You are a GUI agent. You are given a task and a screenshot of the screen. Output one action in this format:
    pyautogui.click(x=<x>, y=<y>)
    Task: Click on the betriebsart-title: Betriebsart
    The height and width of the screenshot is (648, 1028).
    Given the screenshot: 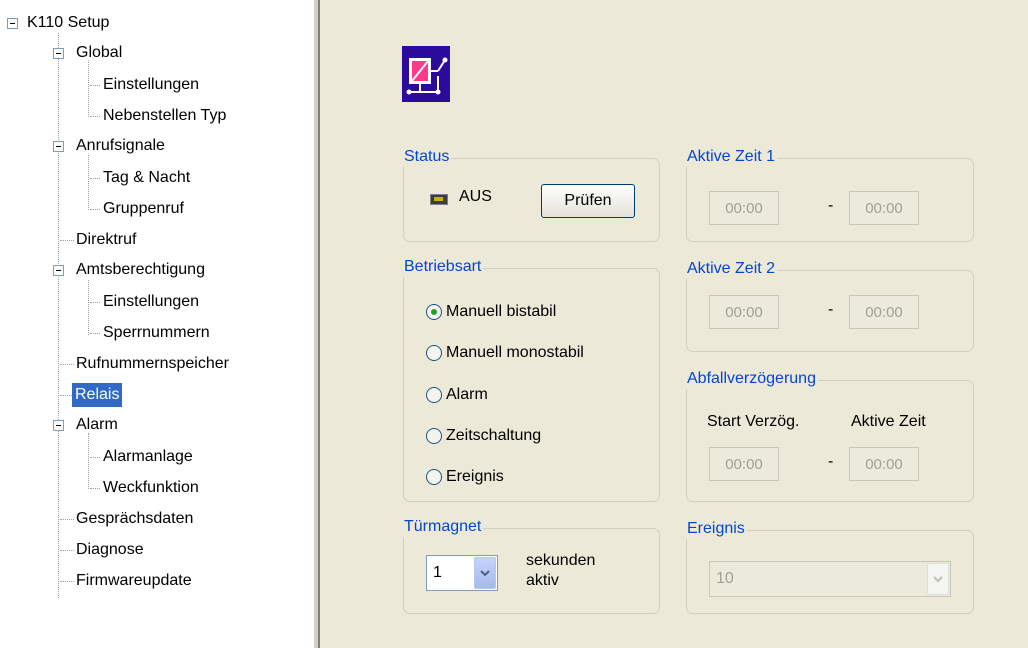 What is the action you would take?
    pyautogui.click(x=443, y=267)
    